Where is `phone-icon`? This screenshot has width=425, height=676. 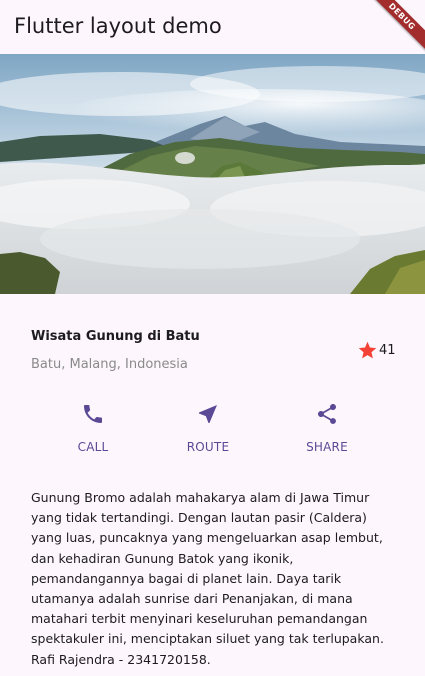
phone-icon is located at coordinates (93, 414).